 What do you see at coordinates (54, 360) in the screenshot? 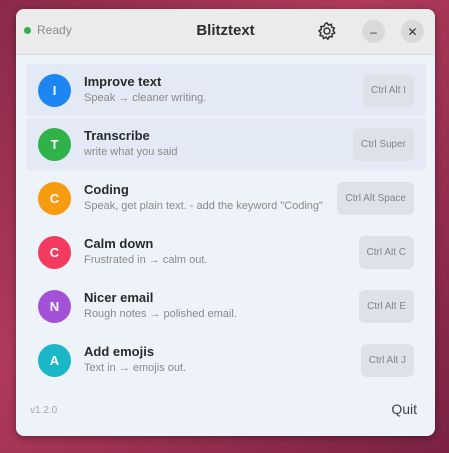
I see `mode-avatar: A` at bounding box center [54, 360].